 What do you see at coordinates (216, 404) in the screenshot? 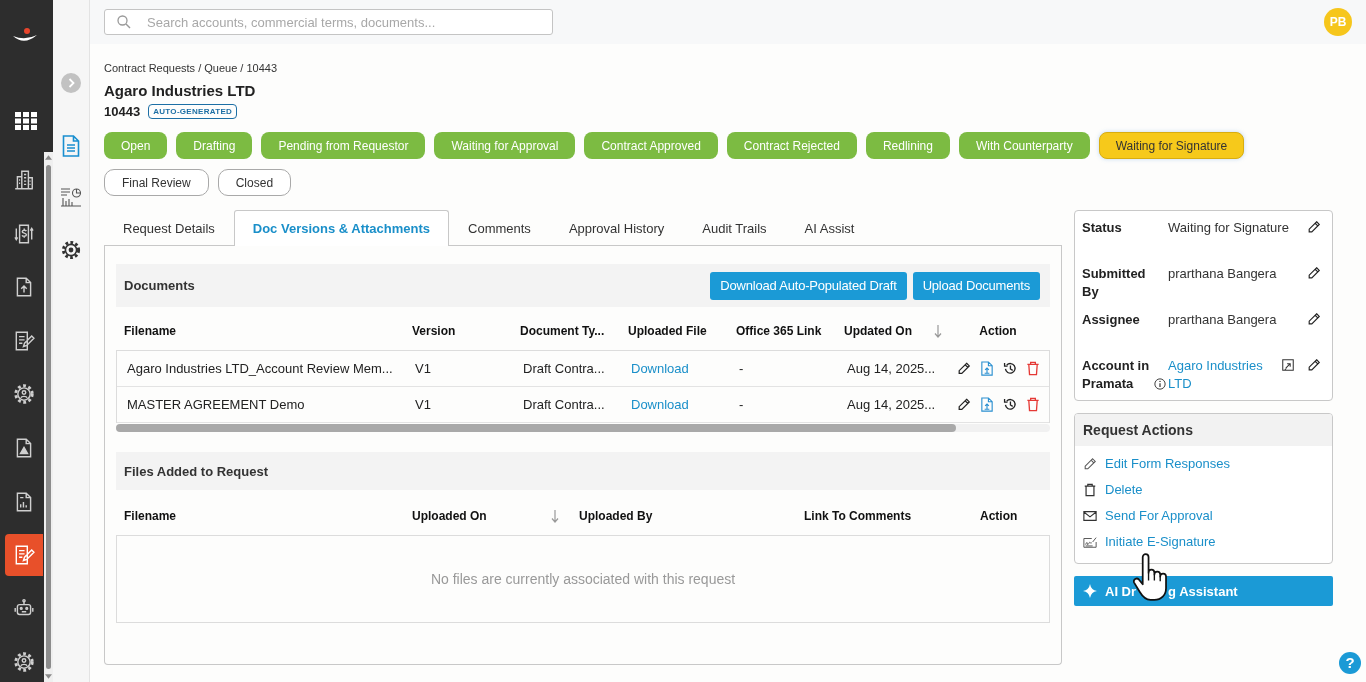
I see `table-cell: MASTER AGREEMENT Demo` at bounding box center [216, 404].